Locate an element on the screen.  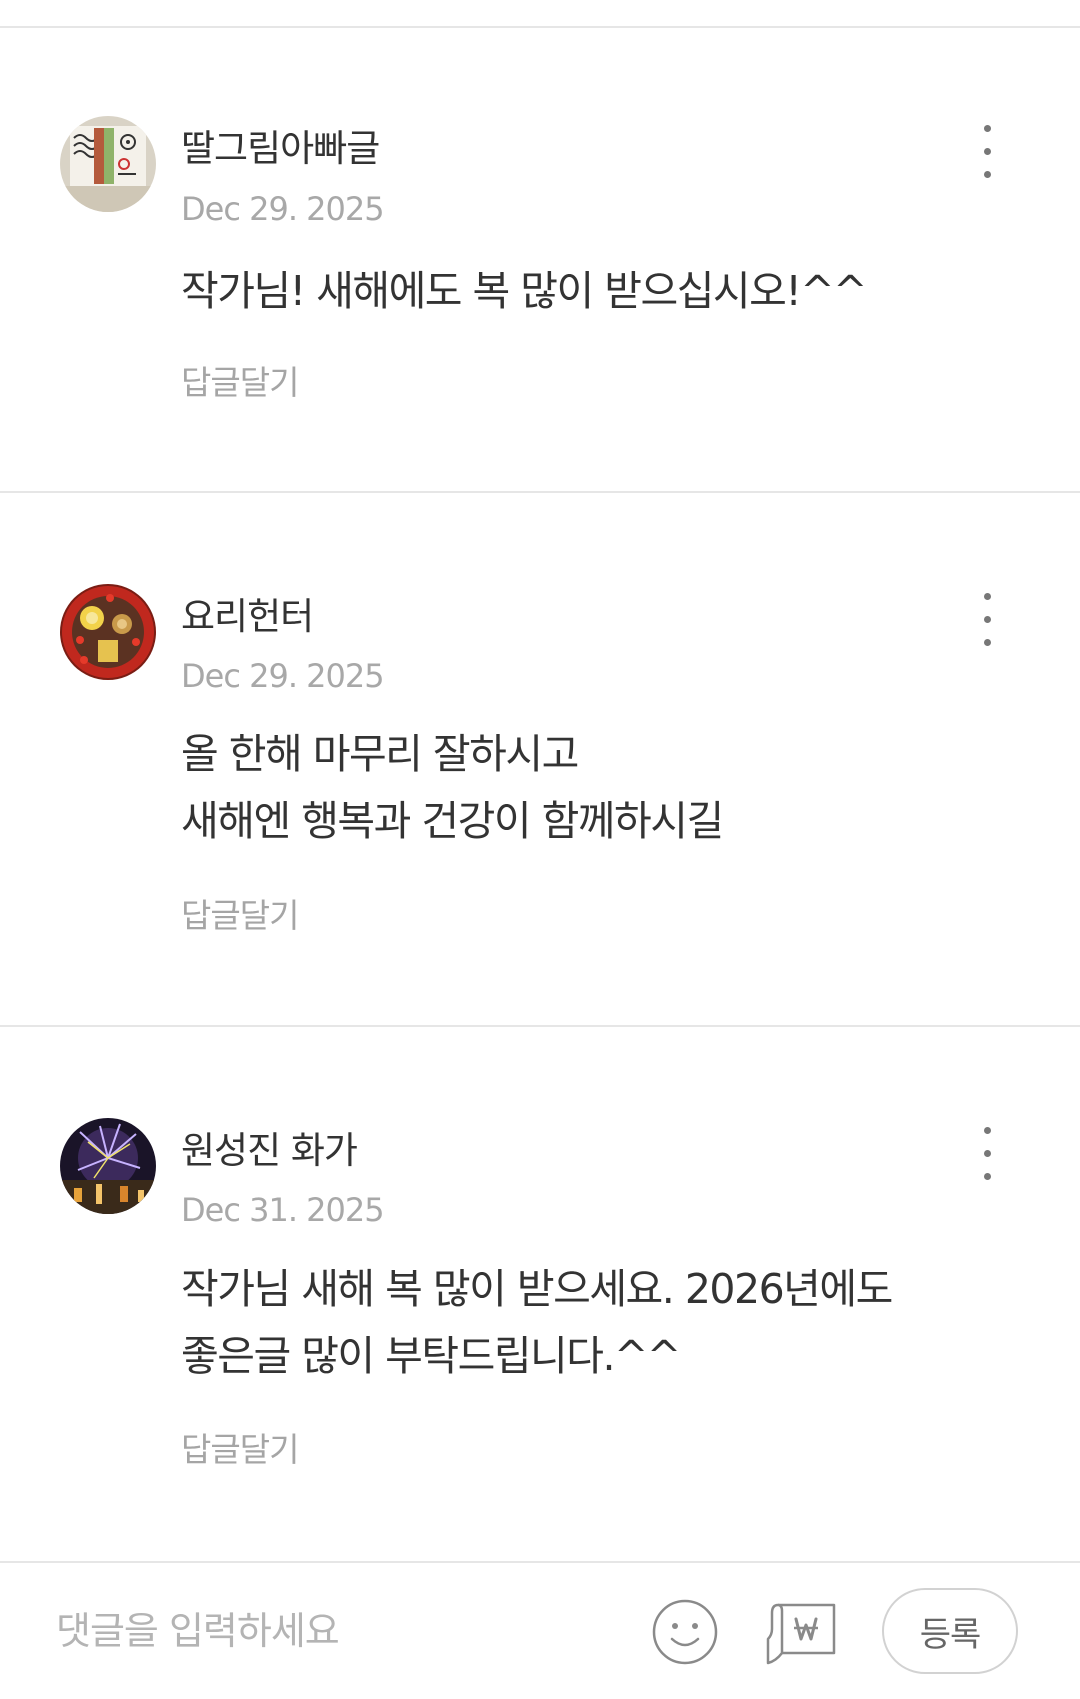
smiley-icon is located at coordinates (685, 1632).